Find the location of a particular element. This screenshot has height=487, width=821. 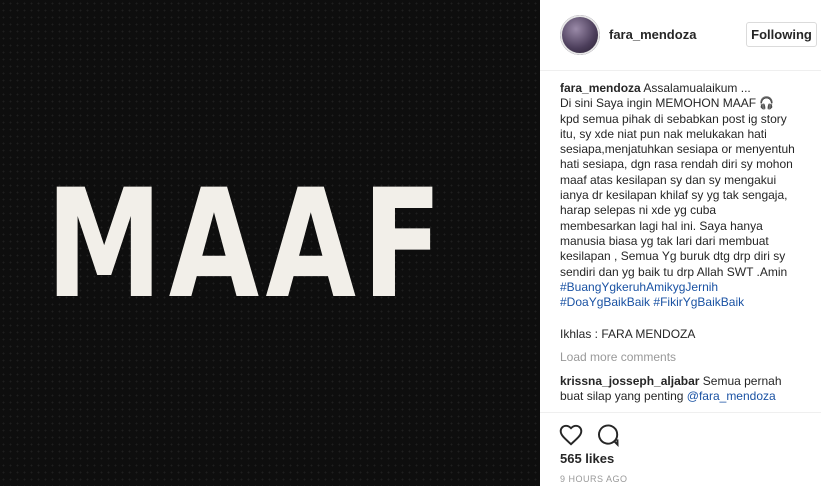

avatar is located at coordinates (580, 35).